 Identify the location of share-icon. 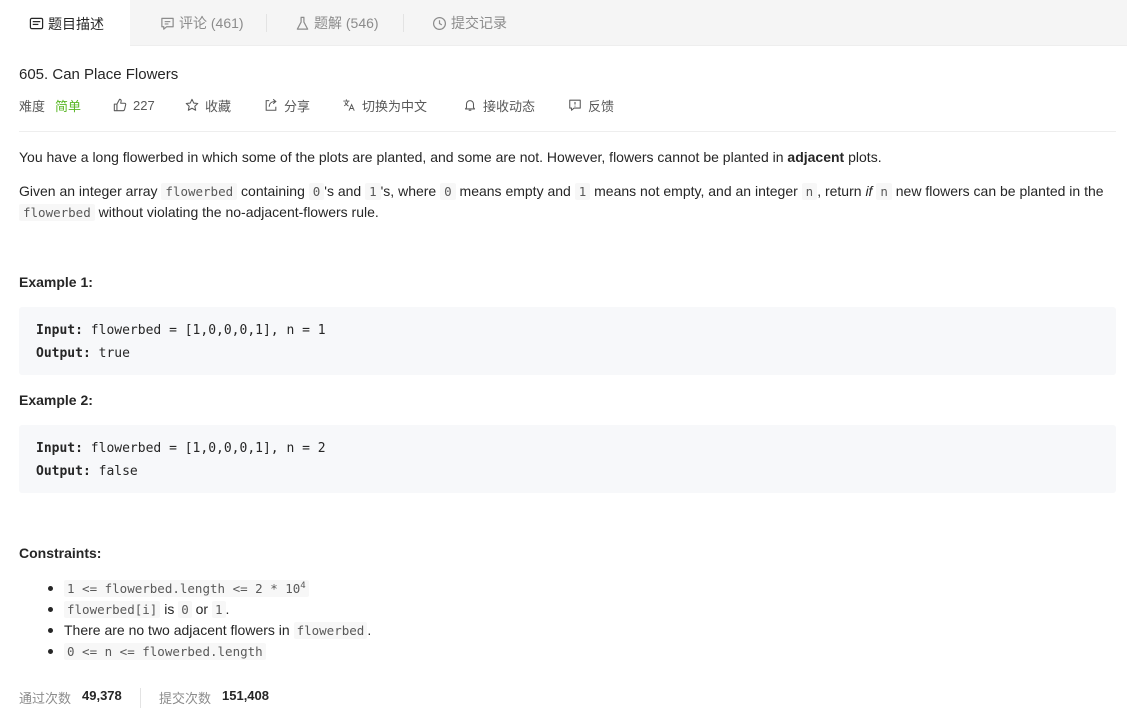
(271, 104).